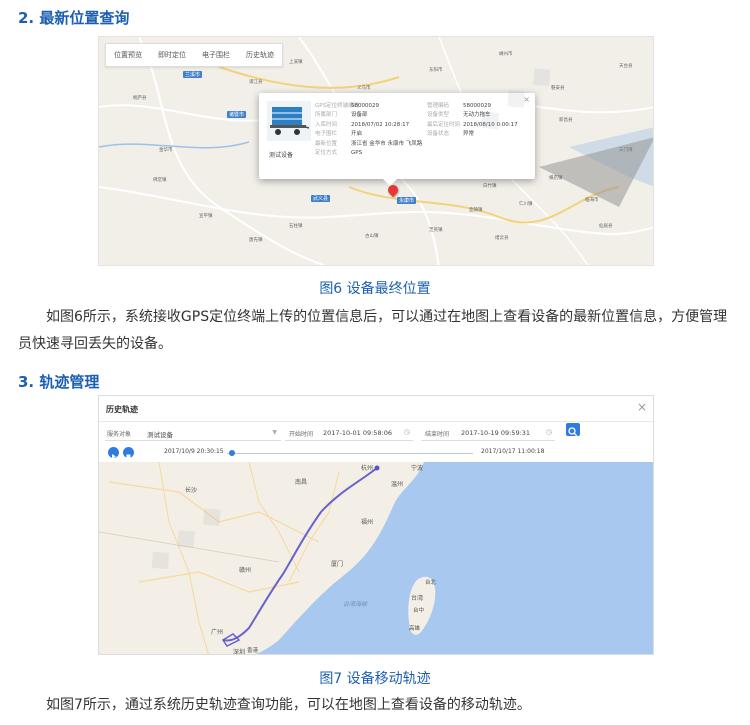 This screenshot has width=750, height=725. What do you see at coordinates (558, 88) in the screenshot?
I see `town-label: 磐安县` at bounding box center [558, 88].